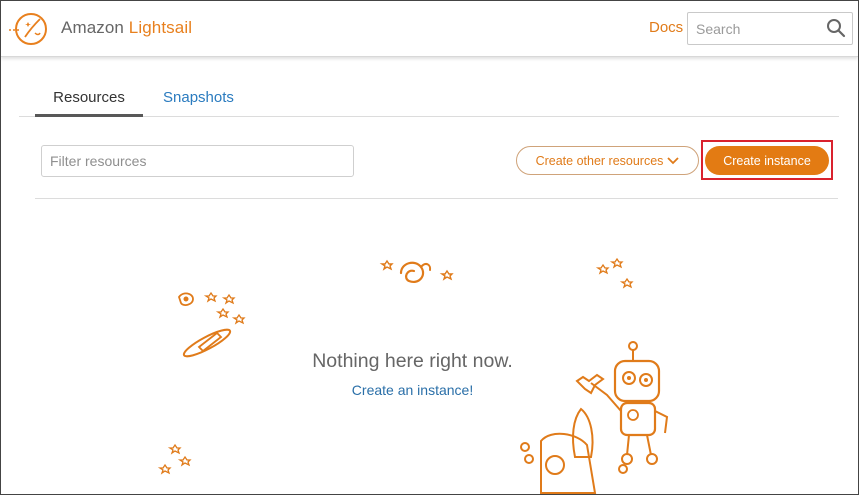  I want to click on create-other-resources-button: Create other resources, so click(607, 160).